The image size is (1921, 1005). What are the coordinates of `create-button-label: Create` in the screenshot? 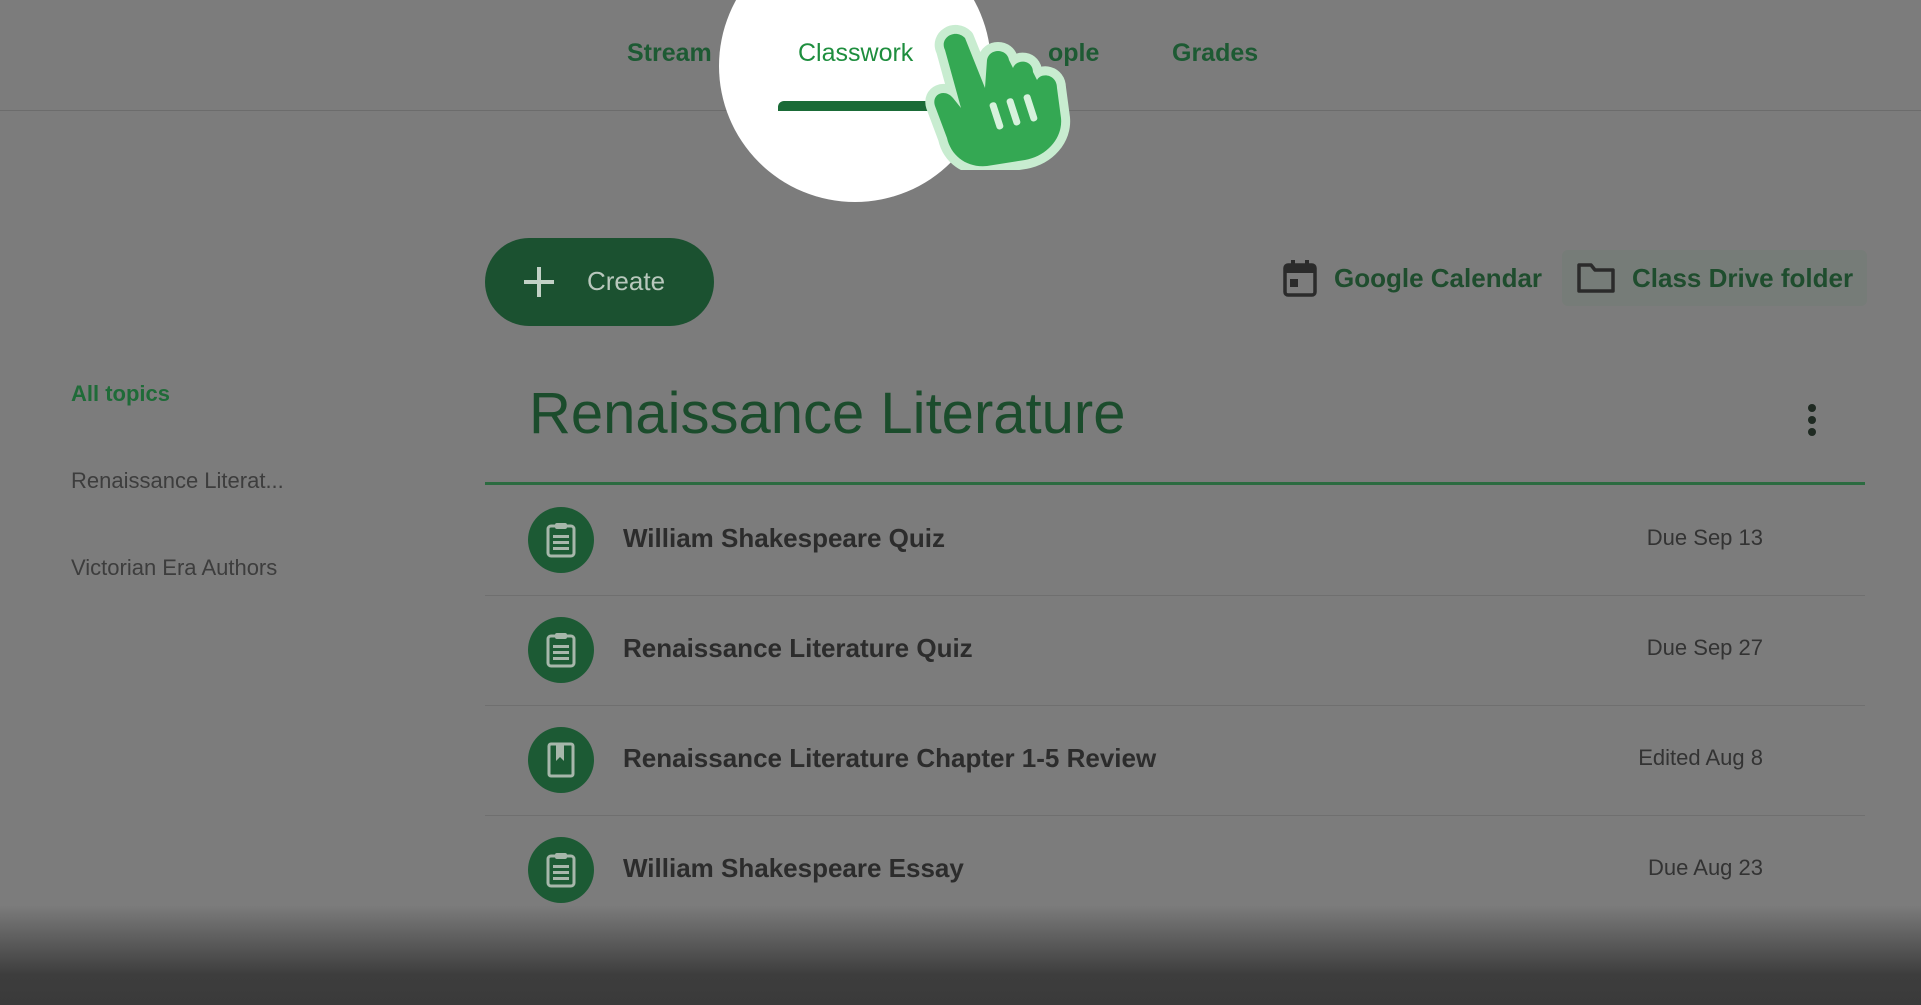 It's located at (626, 281).